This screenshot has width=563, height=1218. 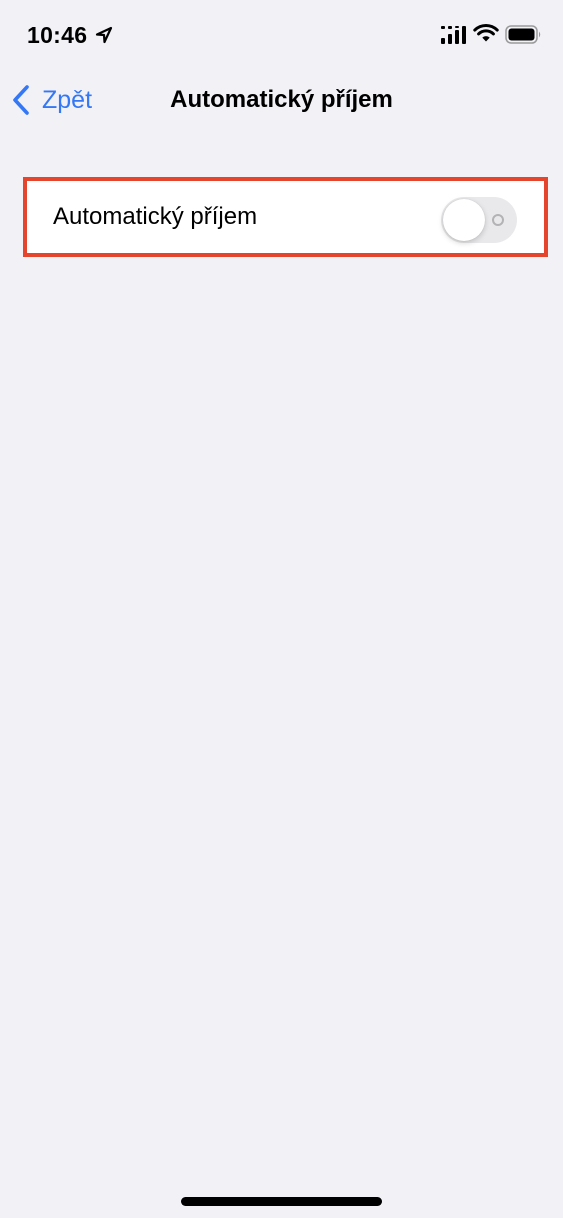 What do you see at coordinates (281, 1201) in the screenshot?
I see `home-indicator` at bounding box center [281, 1201].